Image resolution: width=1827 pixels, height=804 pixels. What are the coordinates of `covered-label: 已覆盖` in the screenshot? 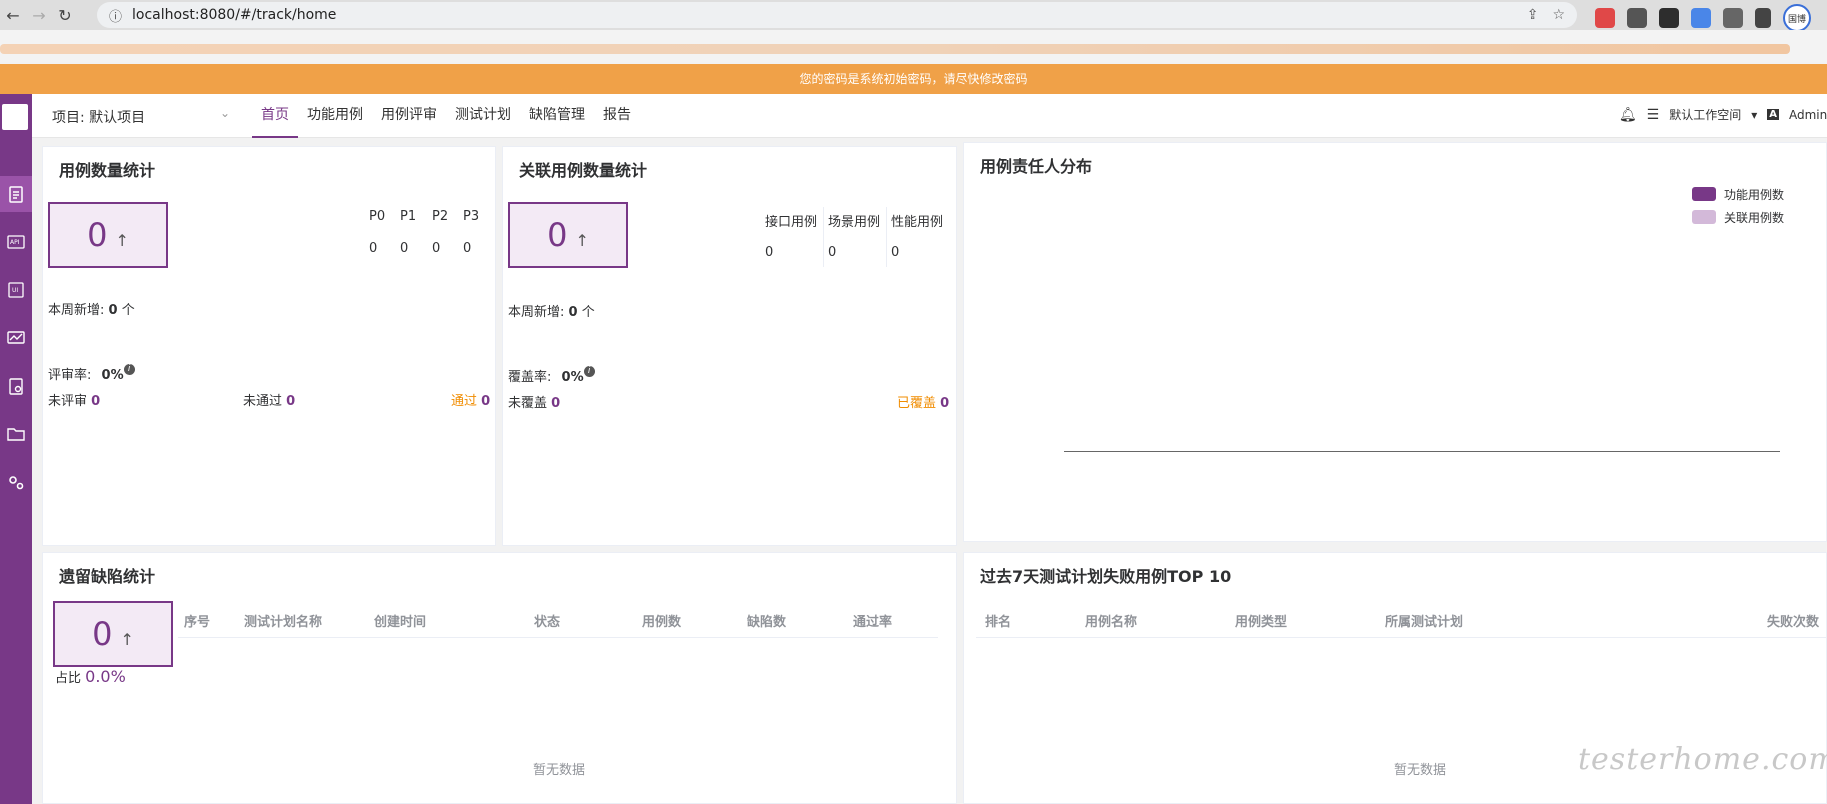 It's located at (917, 403).